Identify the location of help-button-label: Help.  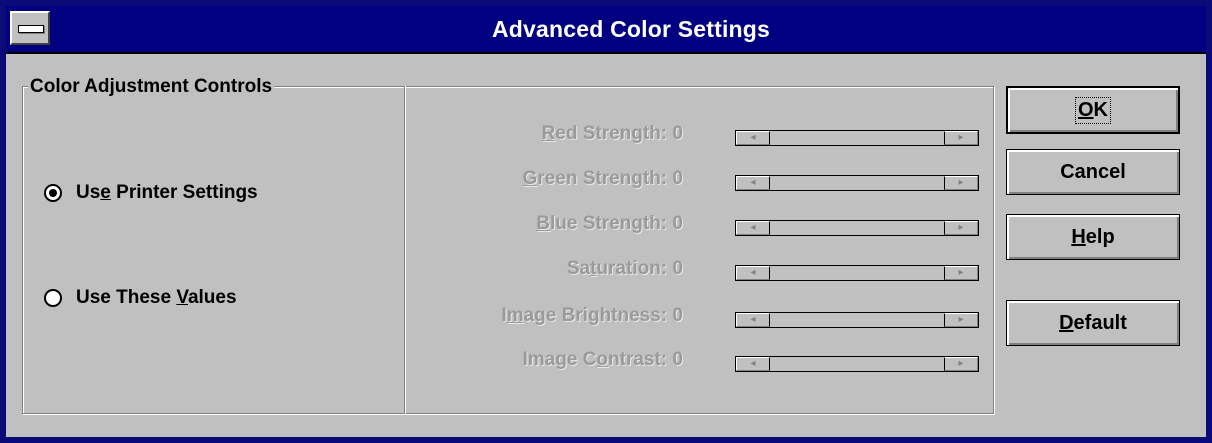
(1093, 236).